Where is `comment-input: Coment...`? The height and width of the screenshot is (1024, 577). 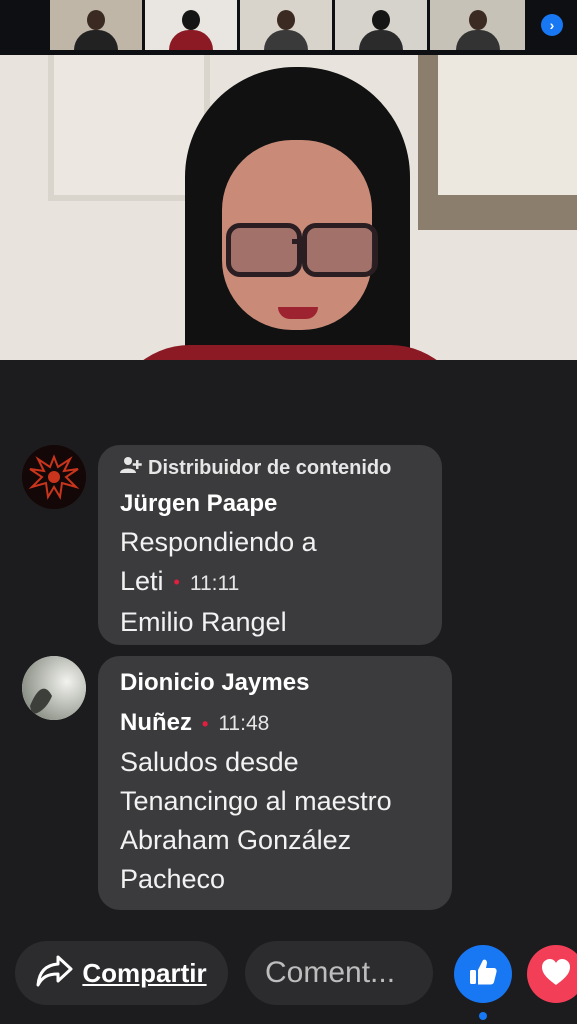
comment-input: Coment... is located at coordinates (339, 973).